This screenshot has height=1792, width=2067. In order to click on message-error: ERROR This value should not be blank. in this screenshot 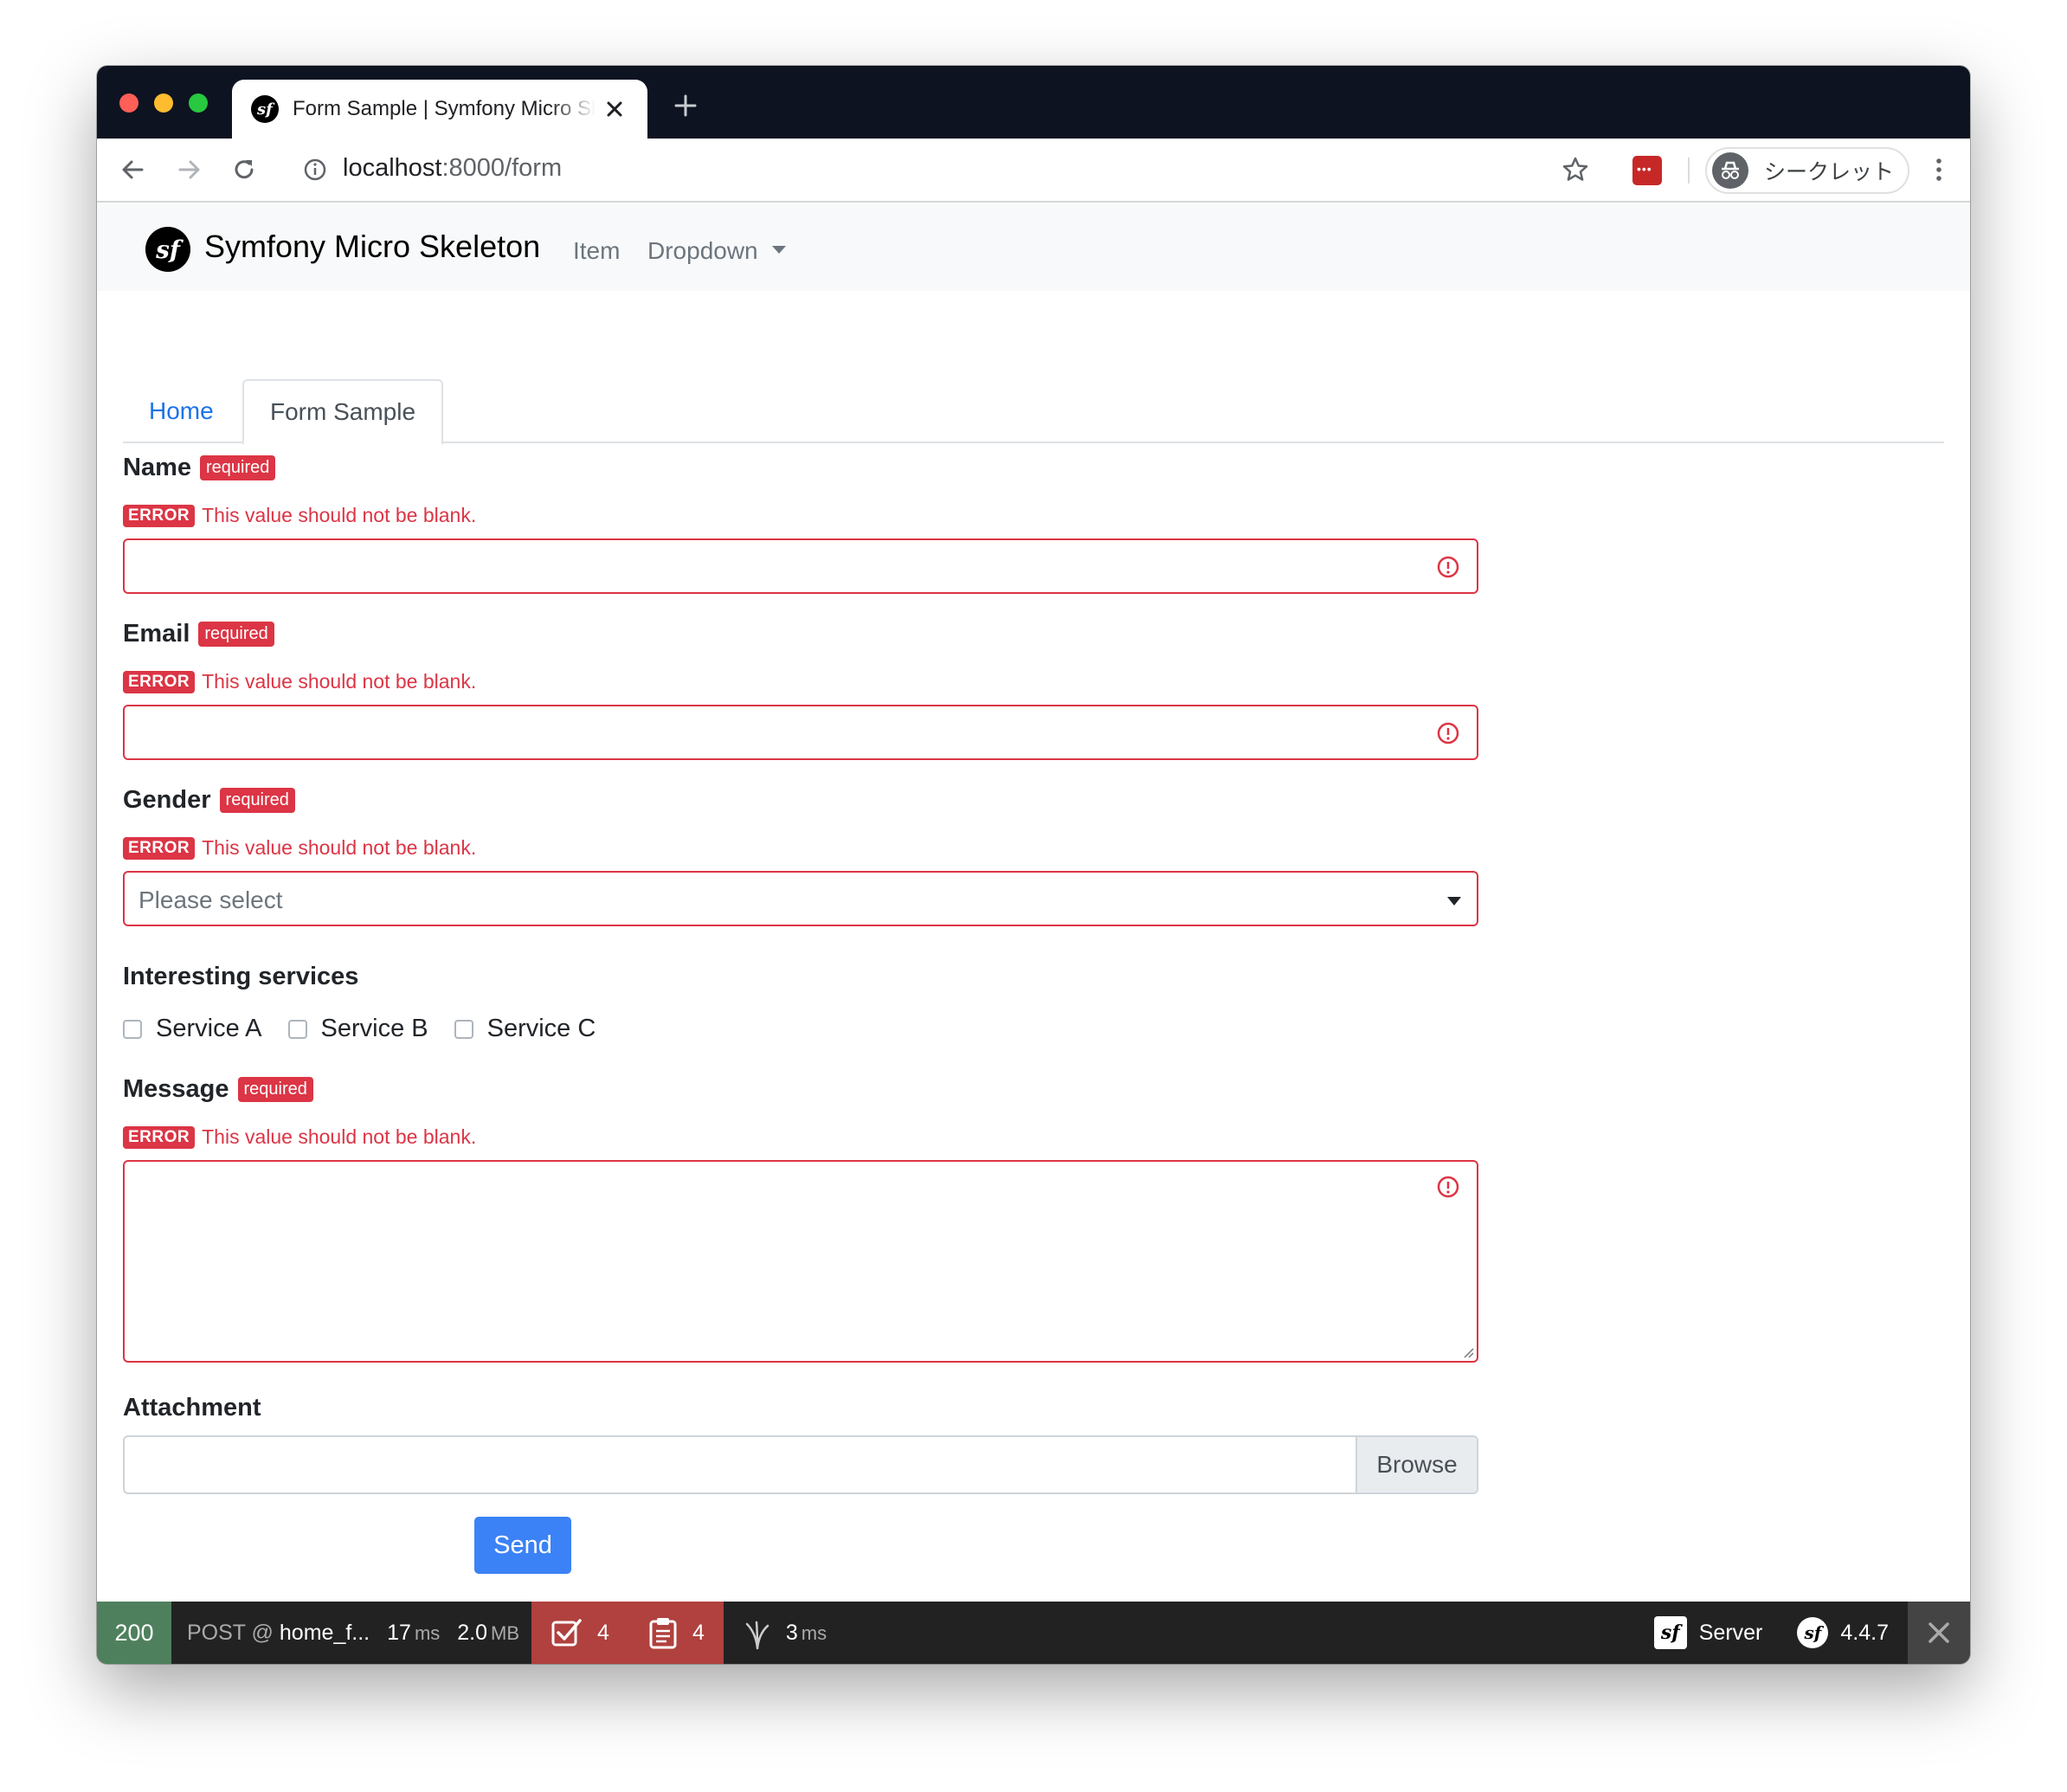, I will do `click(299, 1137)`.